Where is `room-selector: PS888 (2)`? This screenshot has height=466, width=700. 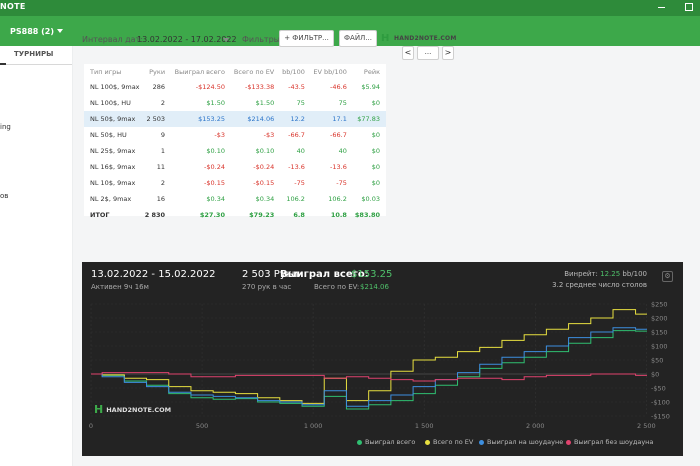 room-selector: PS888 (2) is located at coordinates (36, 31).